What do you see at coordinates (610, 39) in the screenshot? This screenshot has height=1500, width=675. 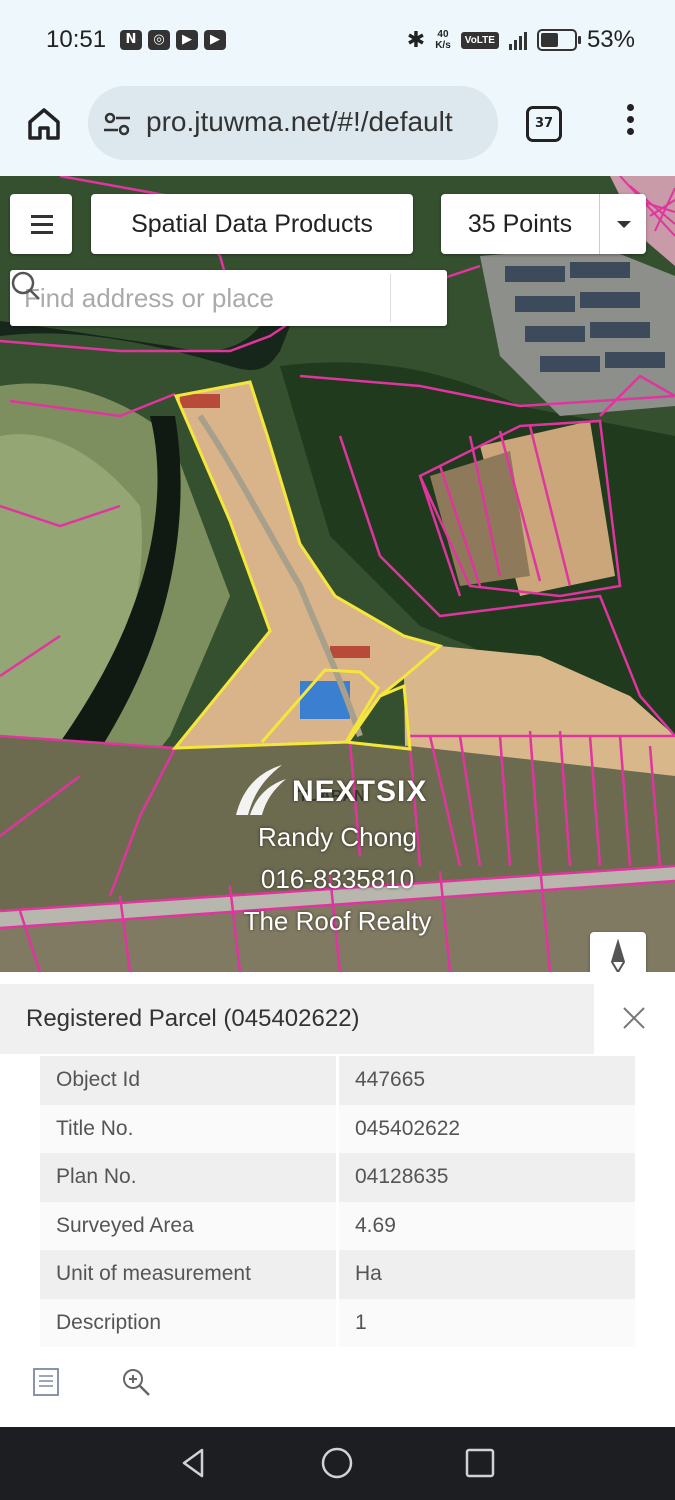 I see `battery-percent: 53%` at bounding box center [610, 39].